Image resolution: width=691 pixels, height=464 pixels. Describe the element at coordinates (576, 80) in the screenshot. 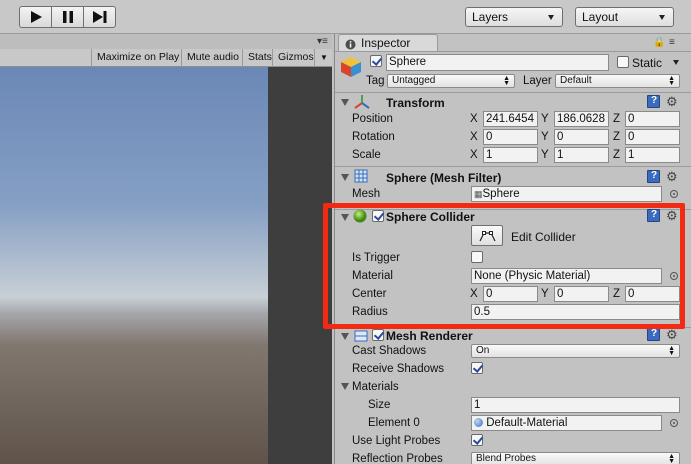

I see `layer-value: Default` at that location.